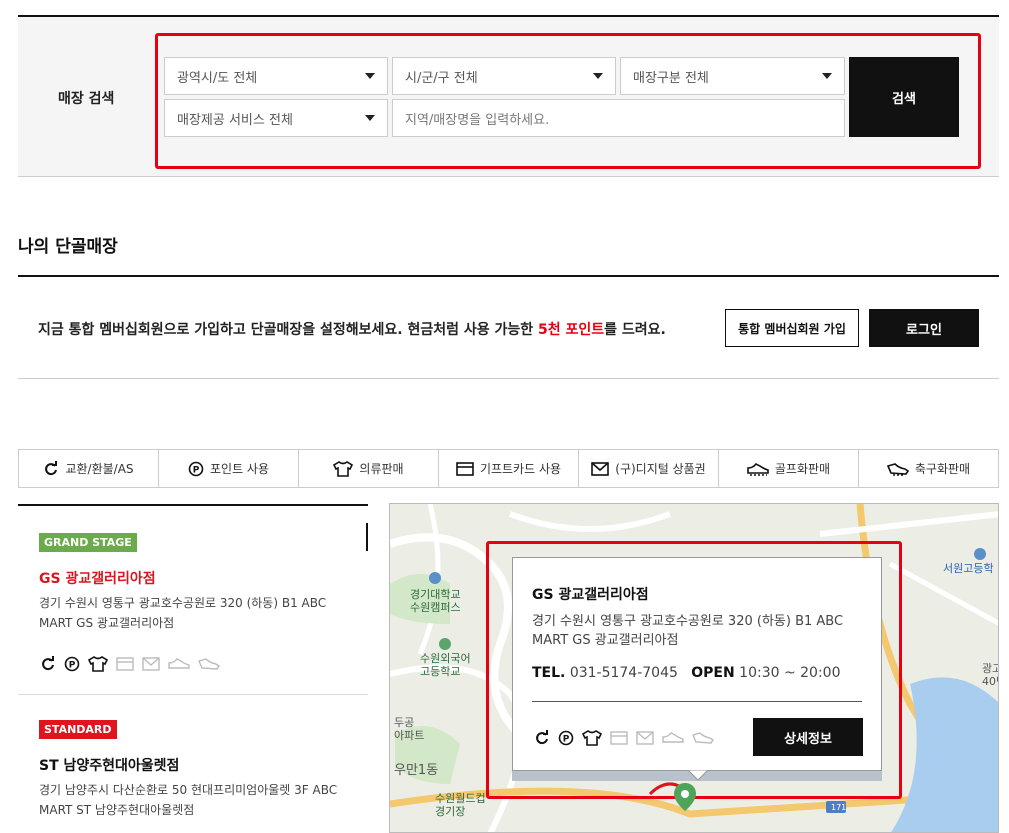  I want to click on filter-clothing: 의류판매, so click(369, 468).